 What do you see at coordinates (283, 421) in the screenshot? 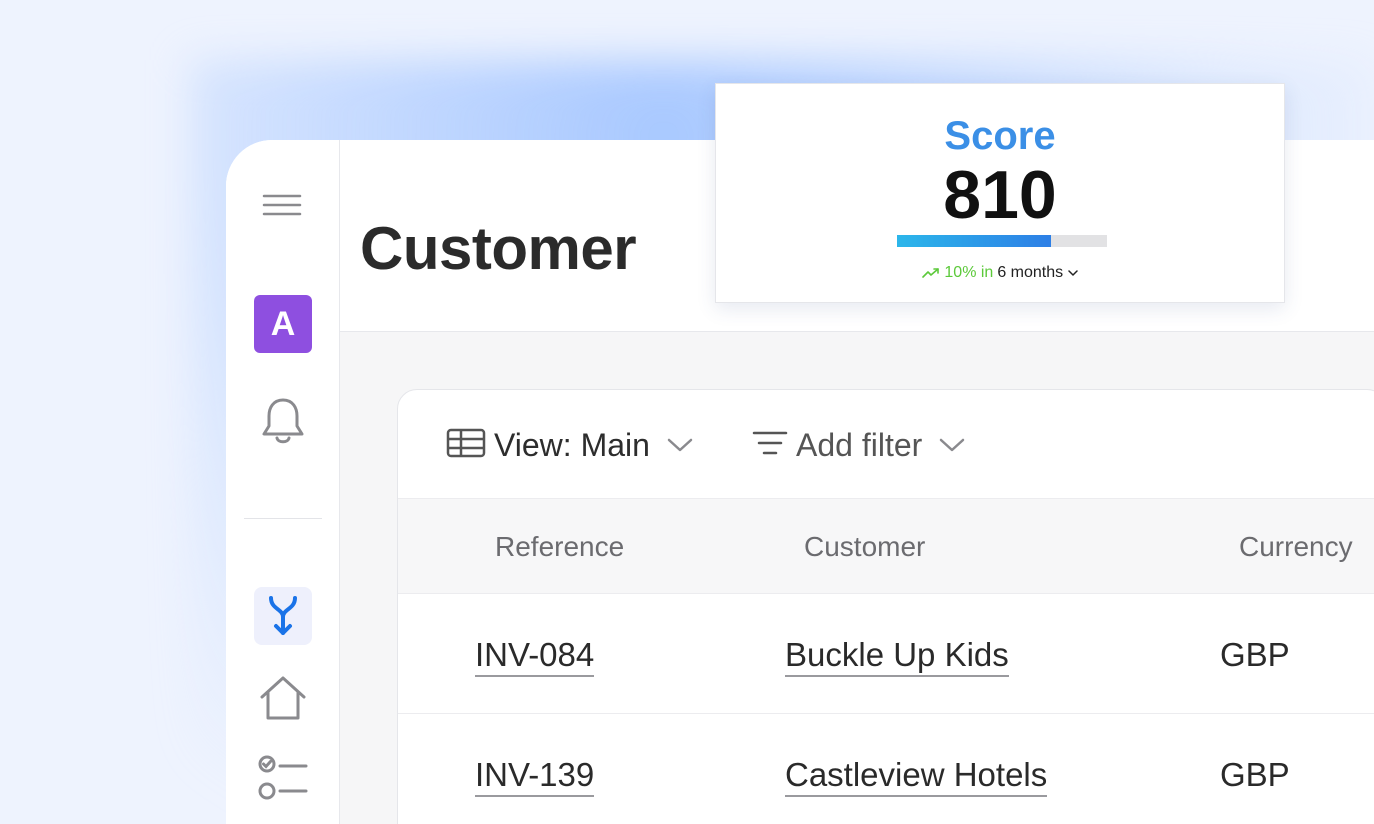
I see `bell-icon` at bounding box center [283, 421].